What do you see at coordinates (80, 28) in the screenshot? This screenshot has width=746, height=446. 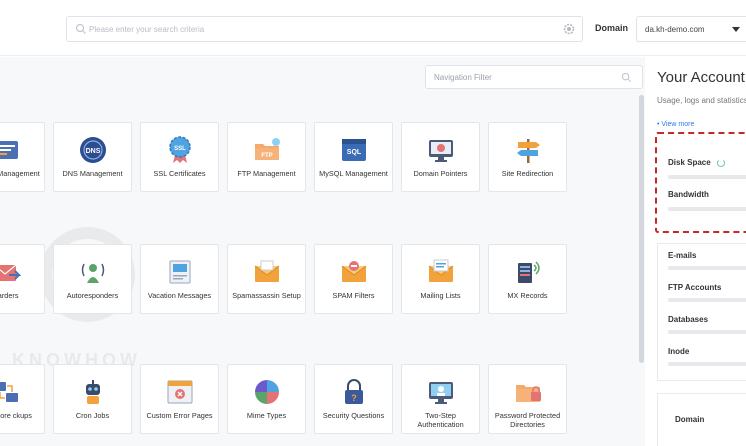 I see `search-icon` at bounding box center [80, 28].